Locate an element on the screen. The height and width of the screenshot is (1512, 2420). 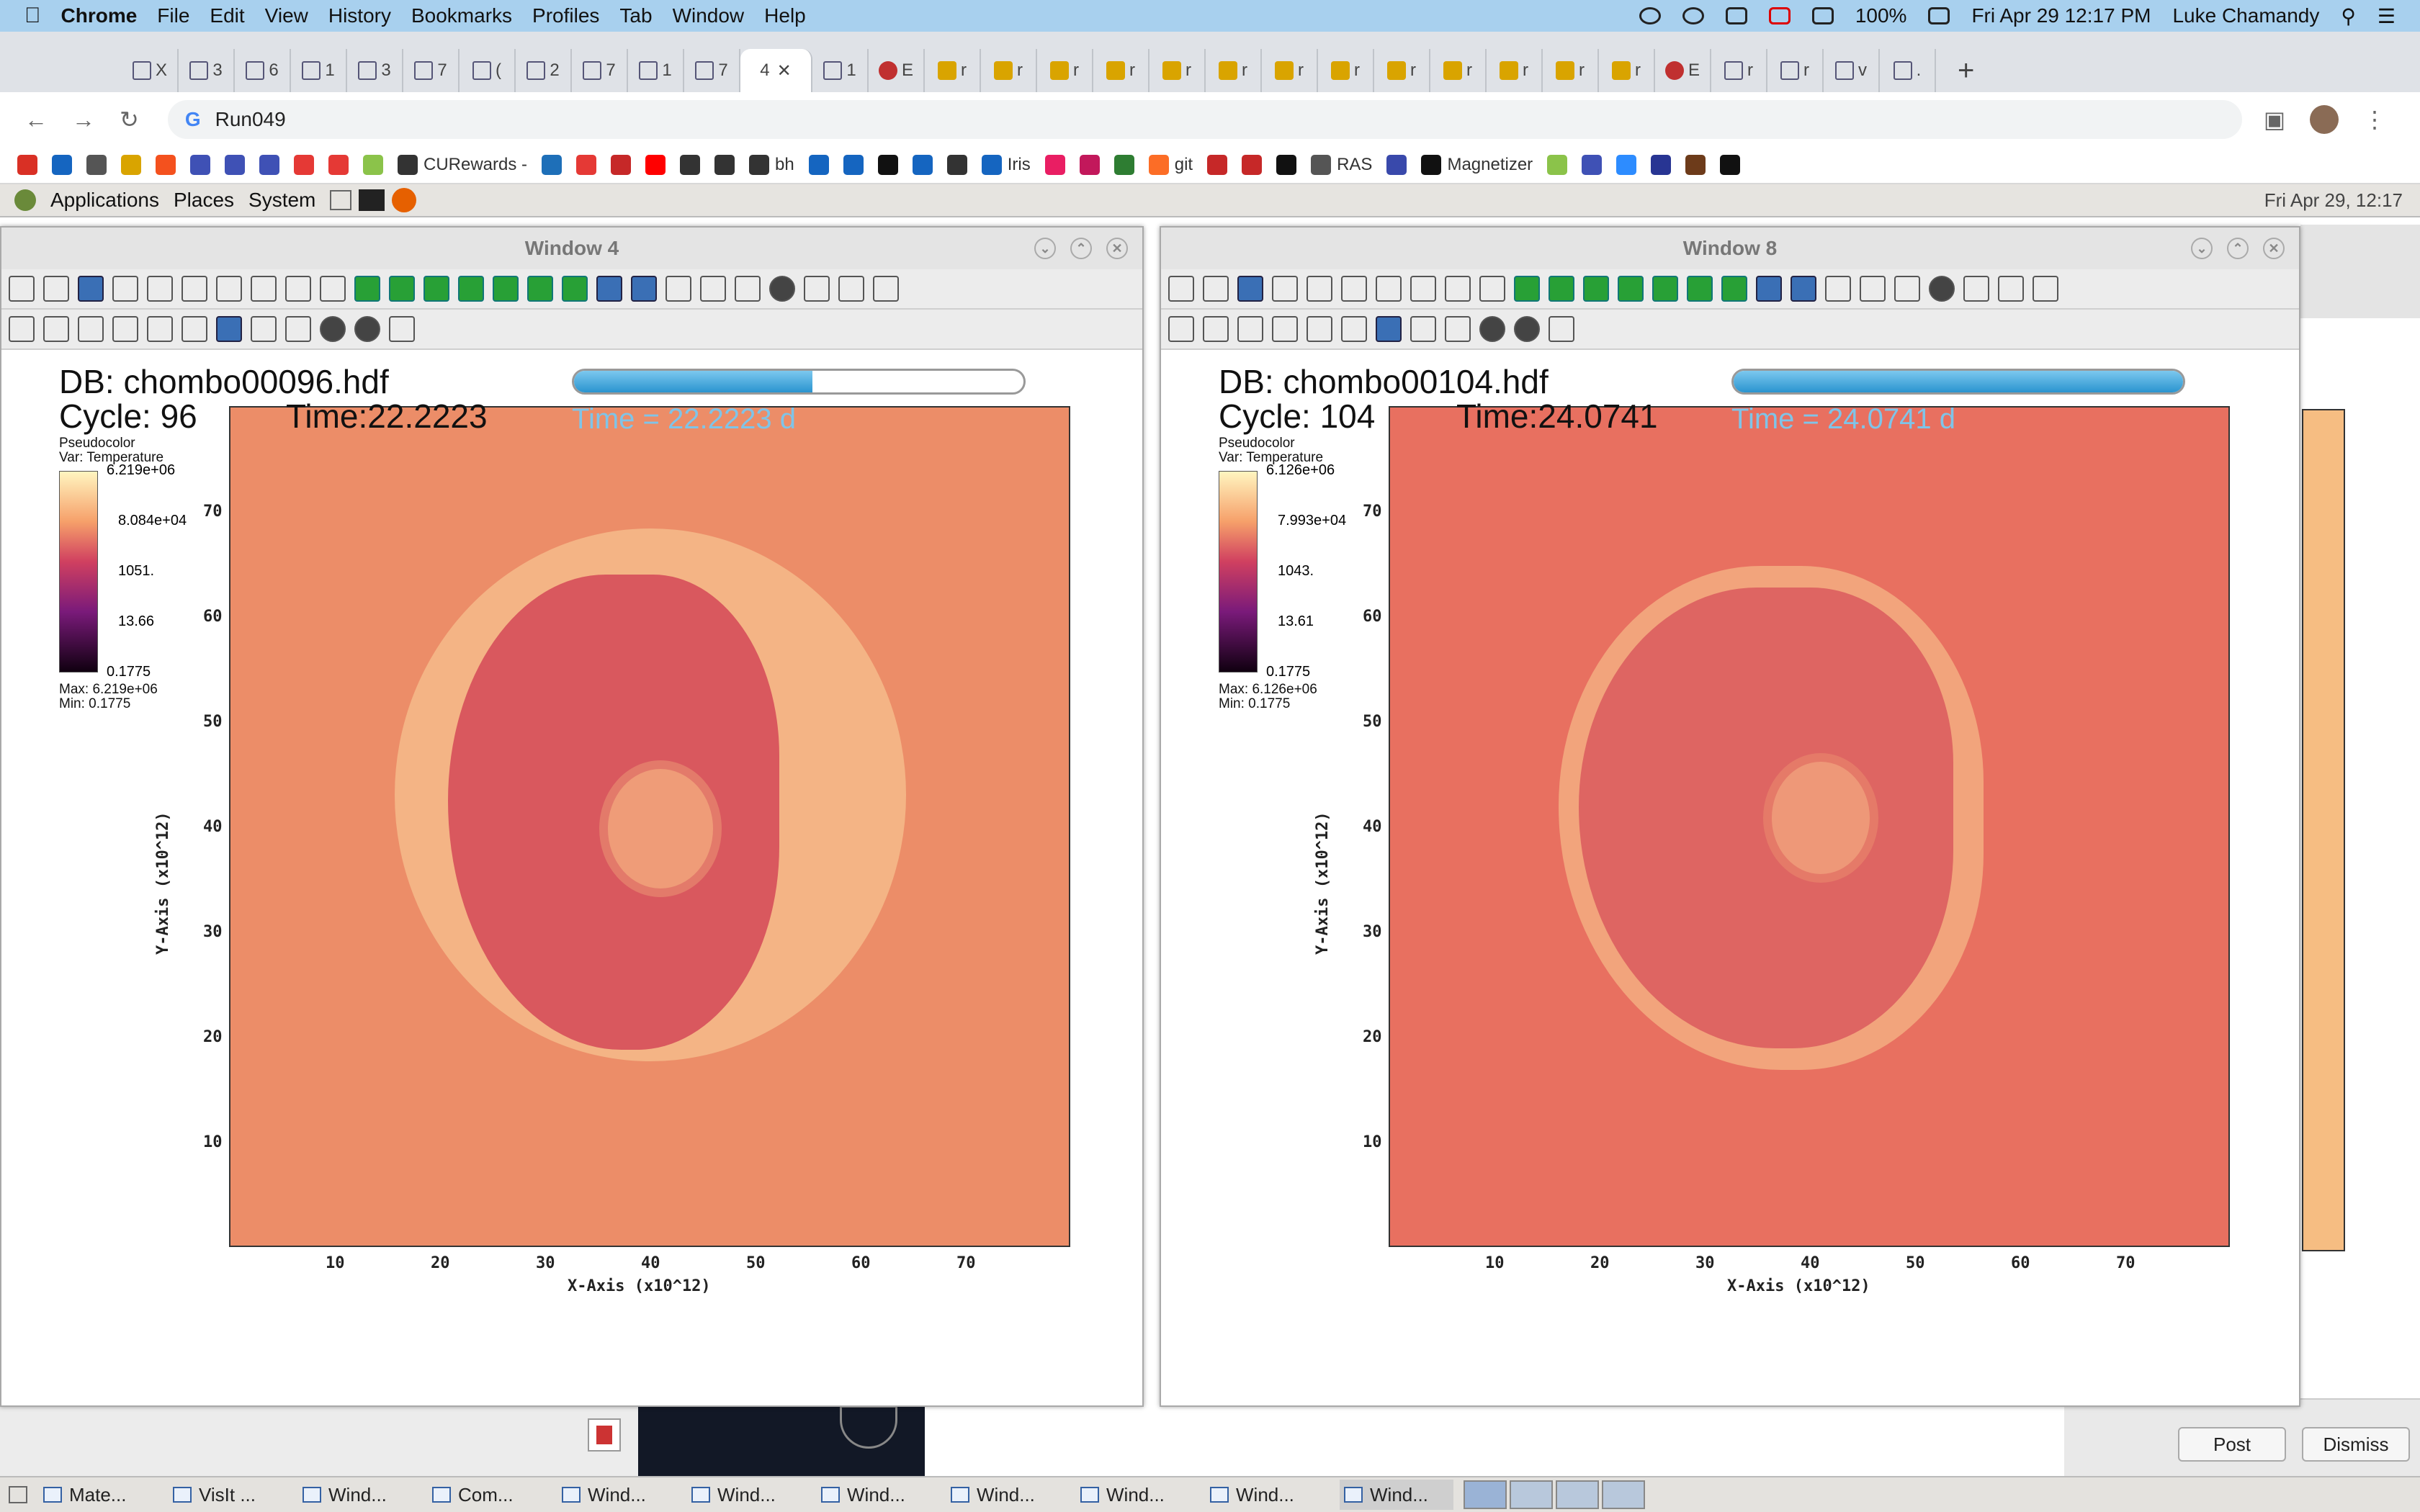
menu-bookmarks: Bookmarks is located at coordinates (461, 15).